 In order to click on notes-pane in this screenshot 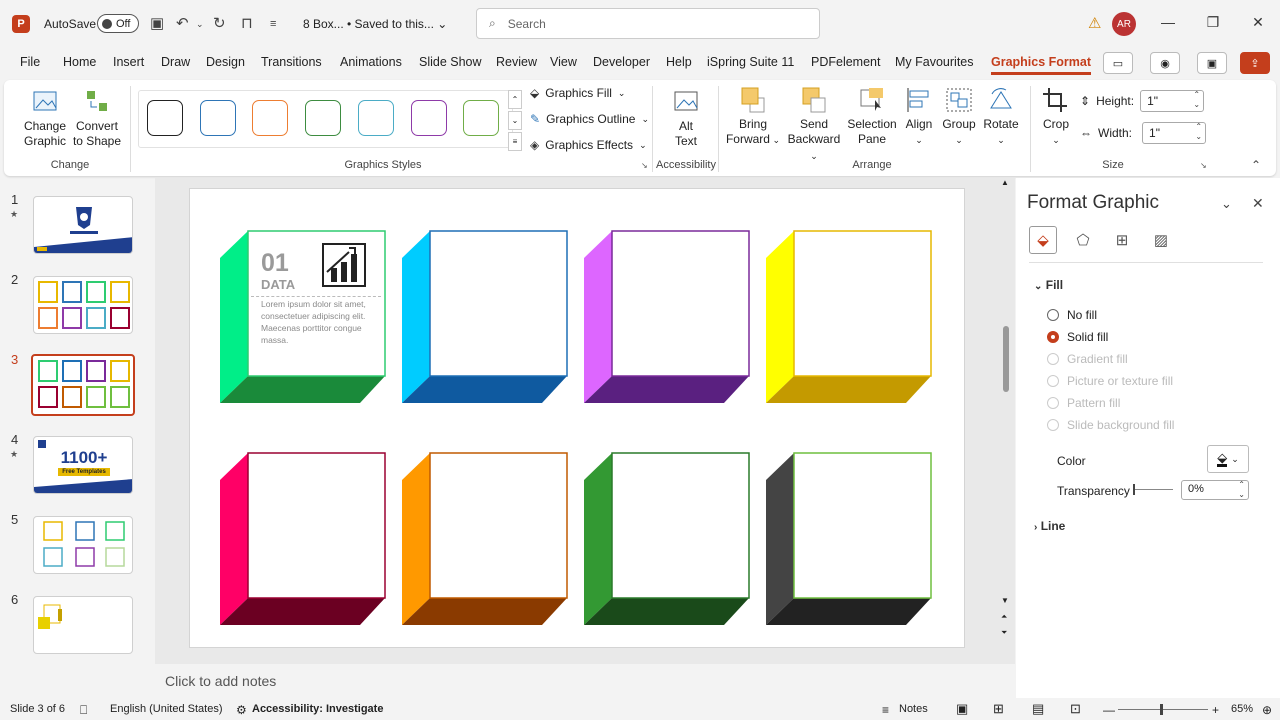, I will do `click(585, 681)`.